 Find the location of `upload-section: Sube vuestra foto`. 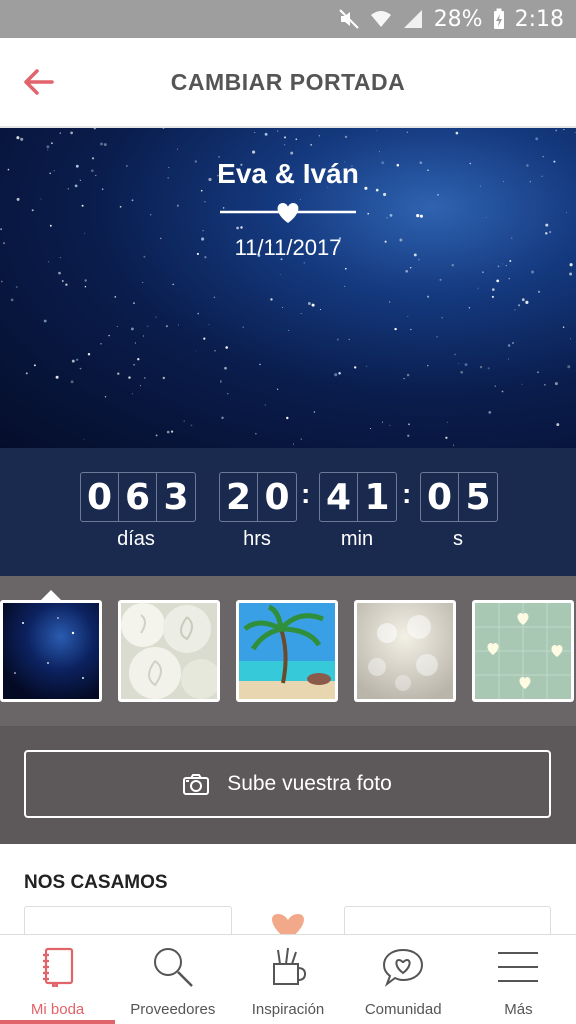

upload-section: Sube vuestra foto is located at coordinates (288, 785).